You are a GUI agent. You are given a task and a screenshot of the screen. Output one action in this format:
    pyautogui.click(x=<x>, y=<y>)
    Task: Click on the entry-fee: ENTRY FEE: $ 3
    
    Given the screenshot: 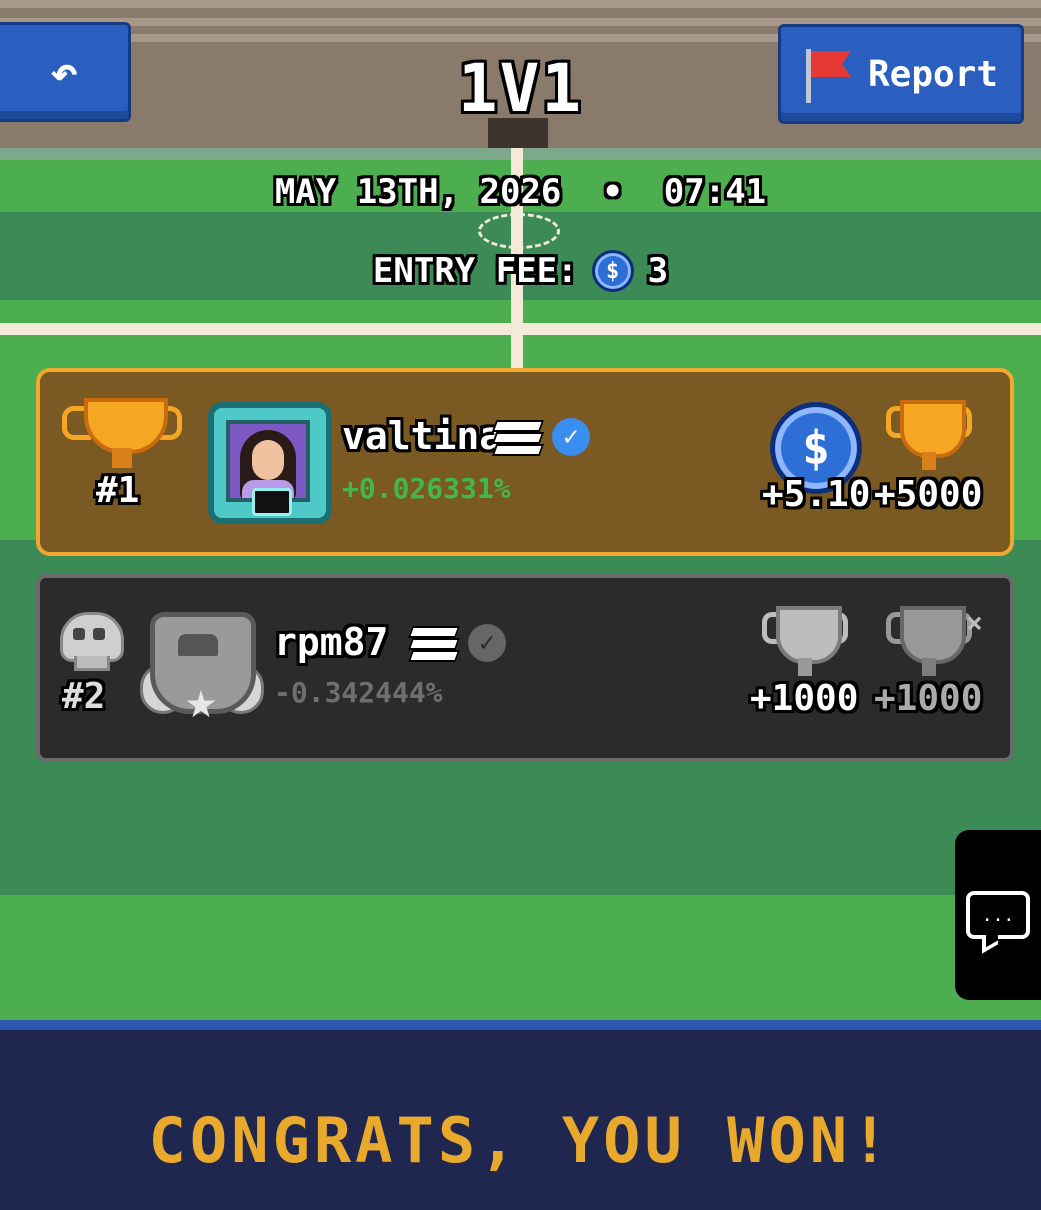 What is the action you would take?
    pyautogui.click(x=520, y=271)
    